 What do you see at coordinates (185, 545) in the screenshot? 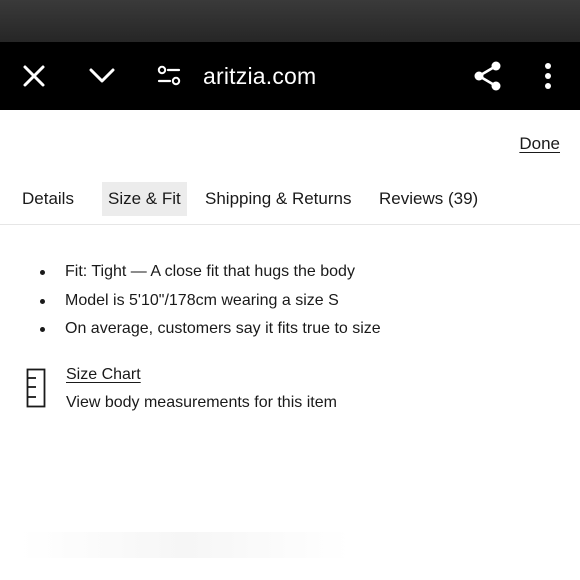
I see `bottom-fade` at bounding box center [185, 545].